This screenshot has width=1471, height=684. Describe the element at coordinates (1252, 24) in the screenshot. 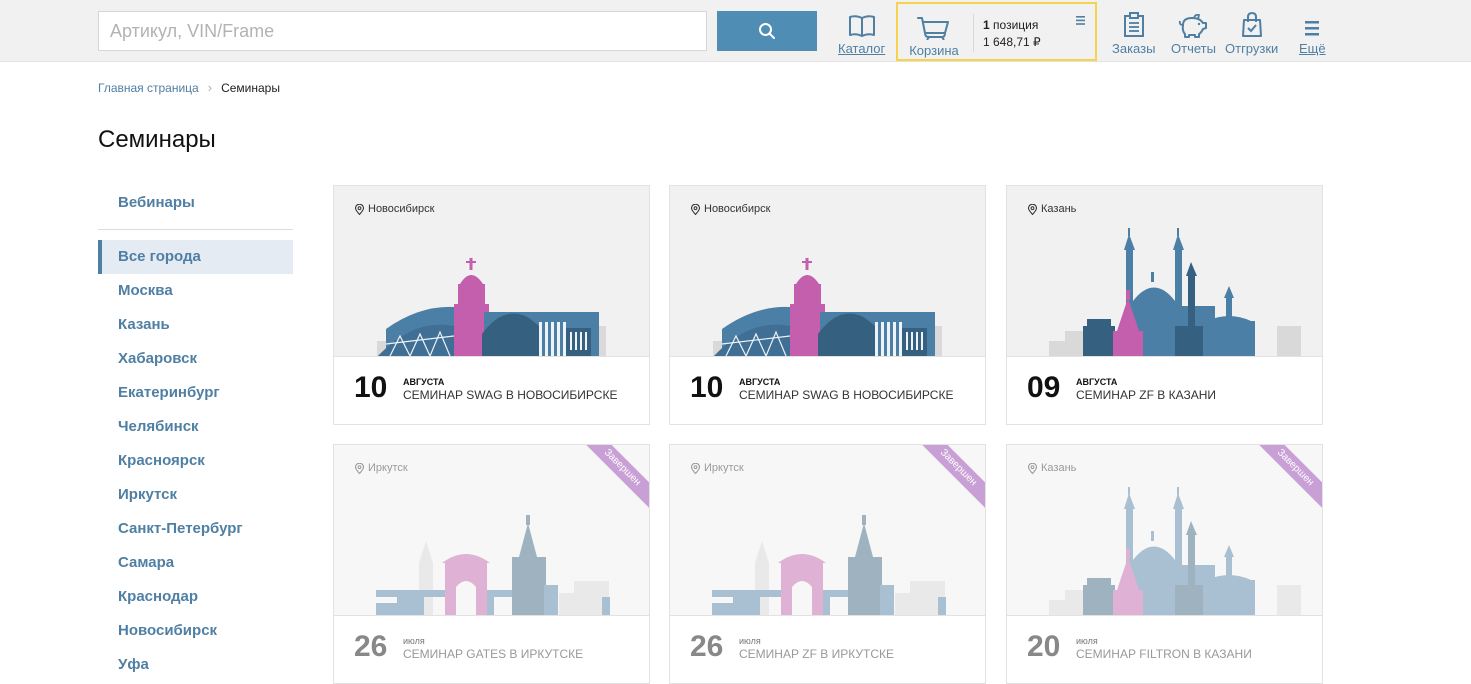

I see `shopping-bag-icon` at that location.